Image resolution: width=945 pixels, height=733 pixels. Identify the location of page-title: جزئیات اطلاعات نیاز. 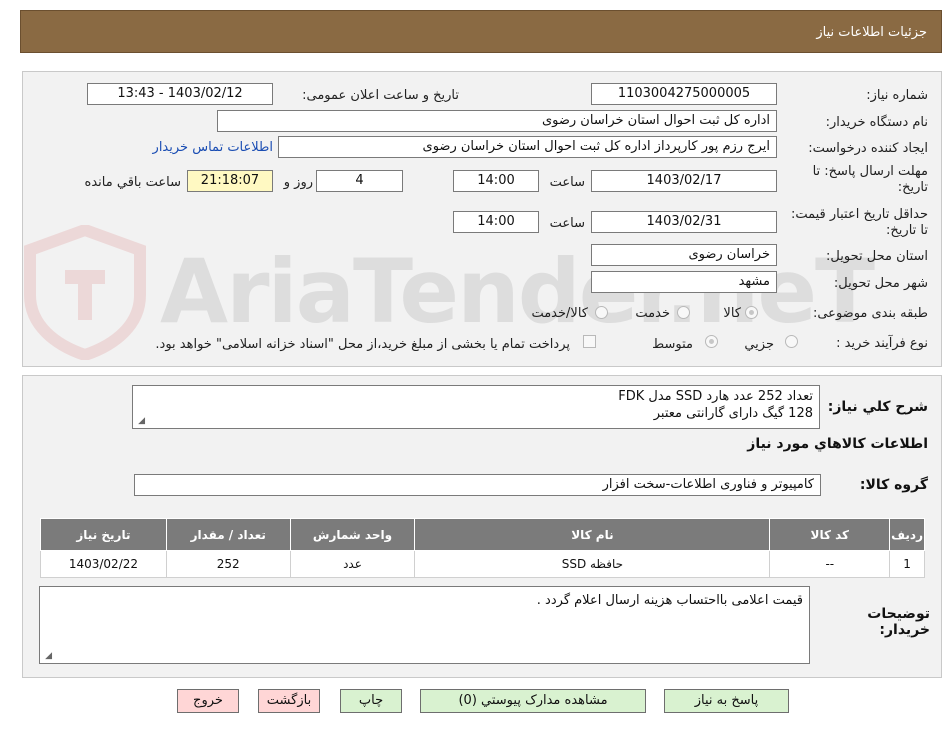
(871, 32).